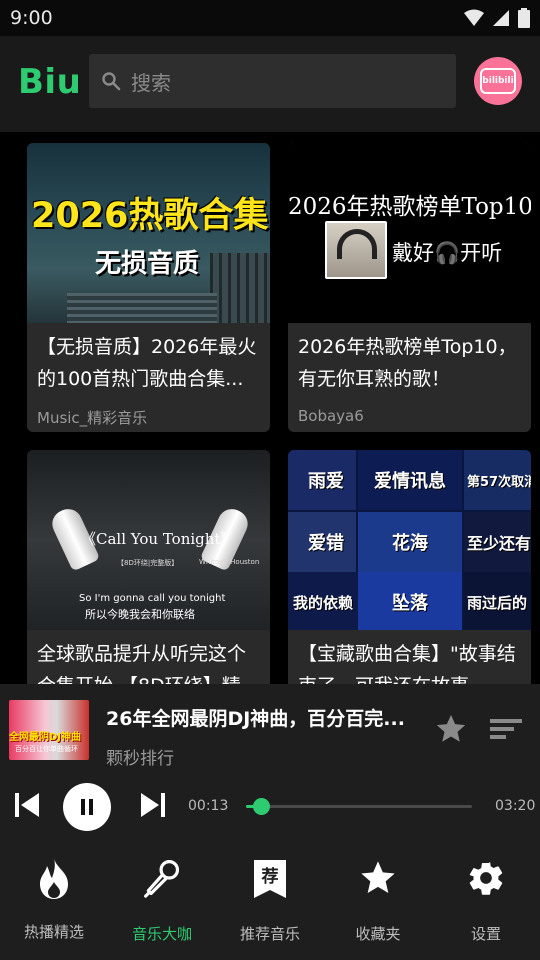 The width and height of the screenshot is (540, 960). Describe the element at coordinates (111, 81) in the screenshot. I see `search-icon` at that location.